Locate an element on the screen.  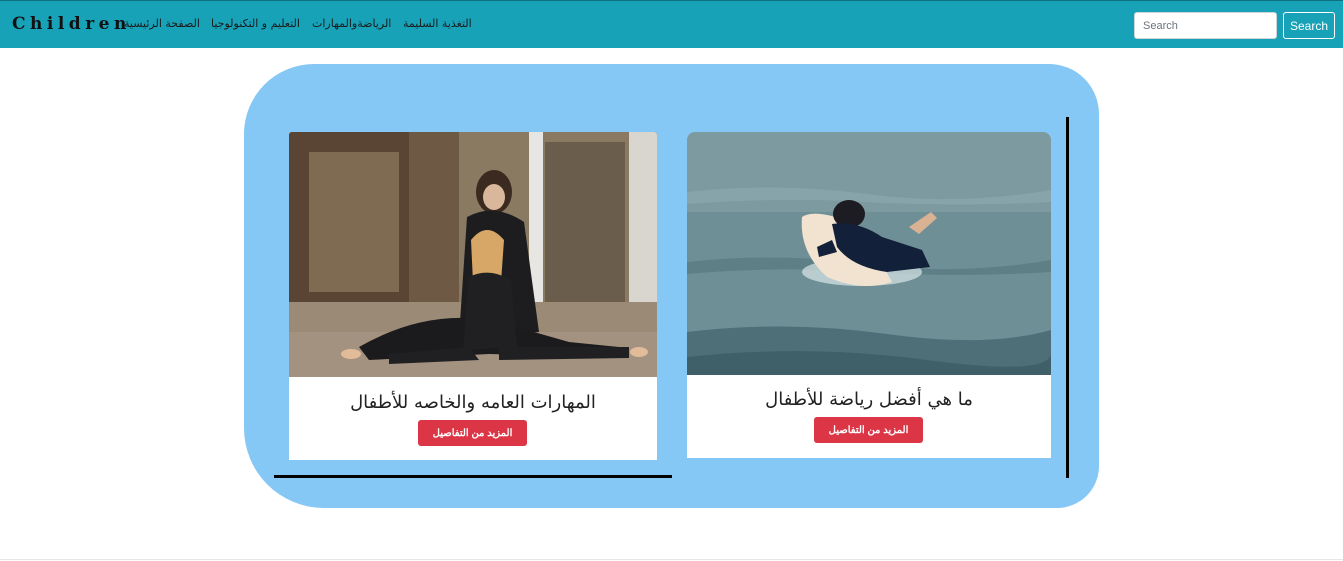
child-surfing-photo is located at coordinates (869, 253).